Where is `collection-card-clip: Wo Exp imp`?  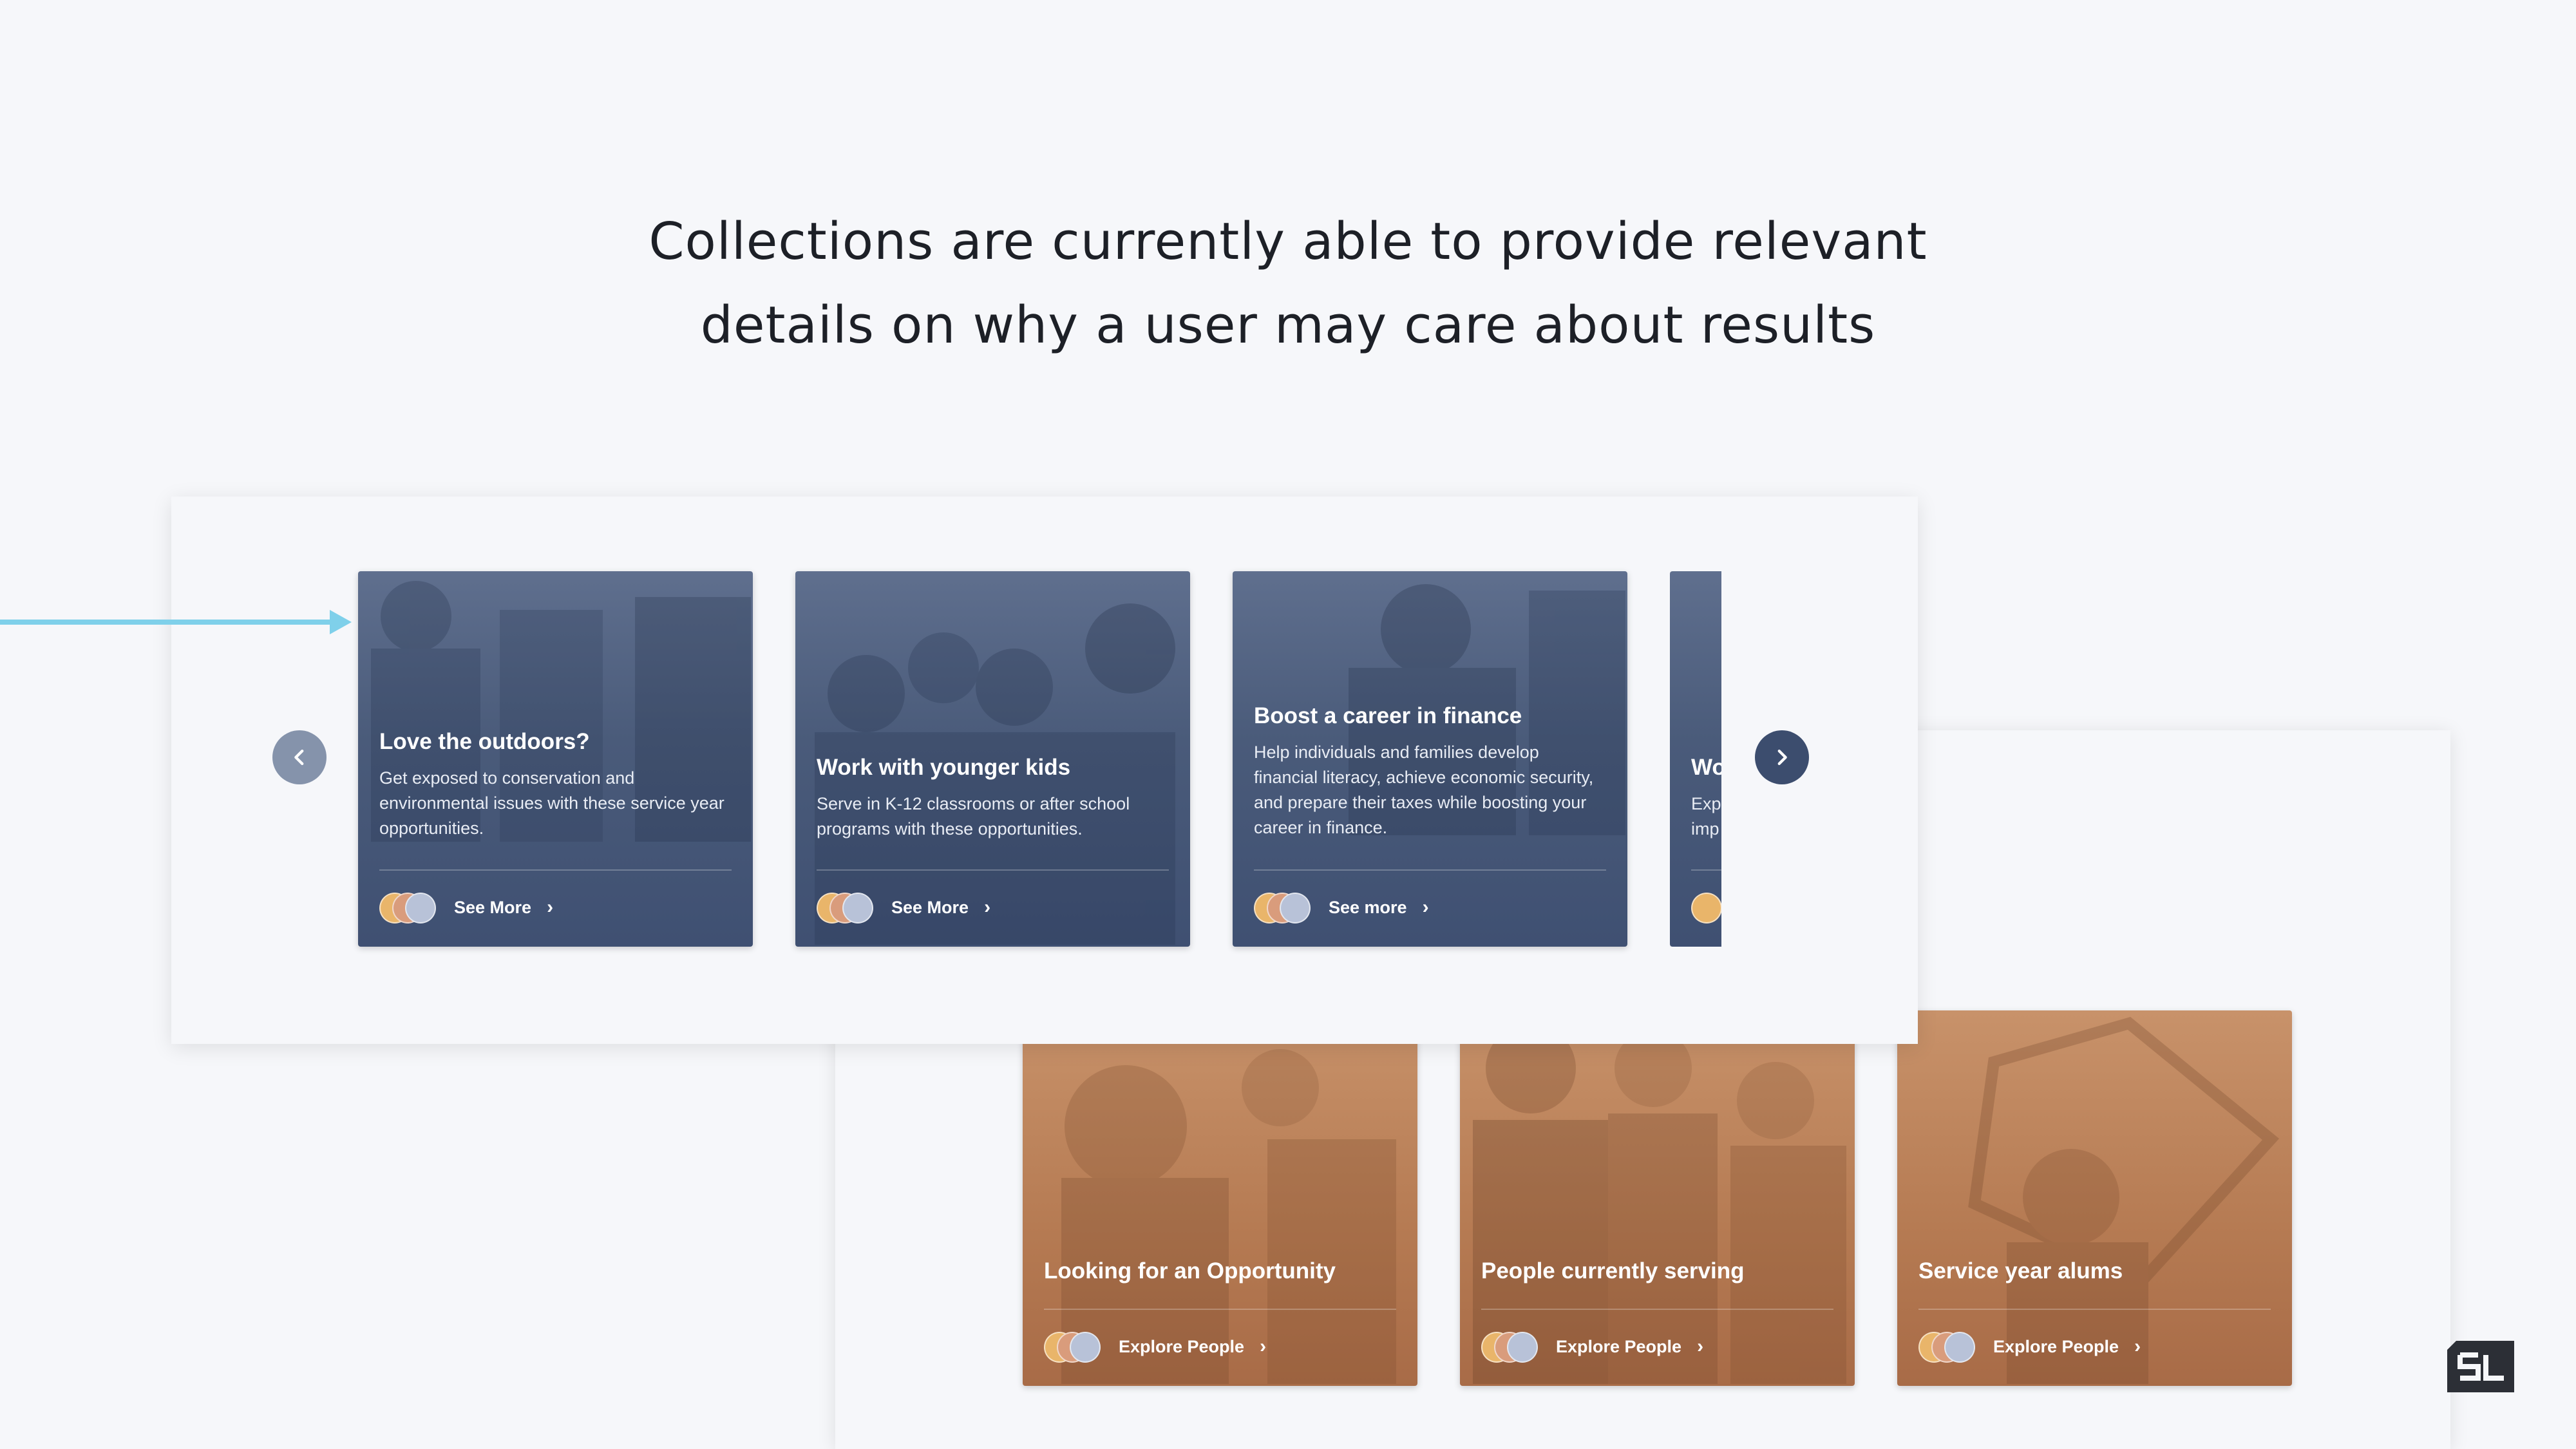 collection-card-clip: Wo Exp imp is located at coordinates (1696, 759).